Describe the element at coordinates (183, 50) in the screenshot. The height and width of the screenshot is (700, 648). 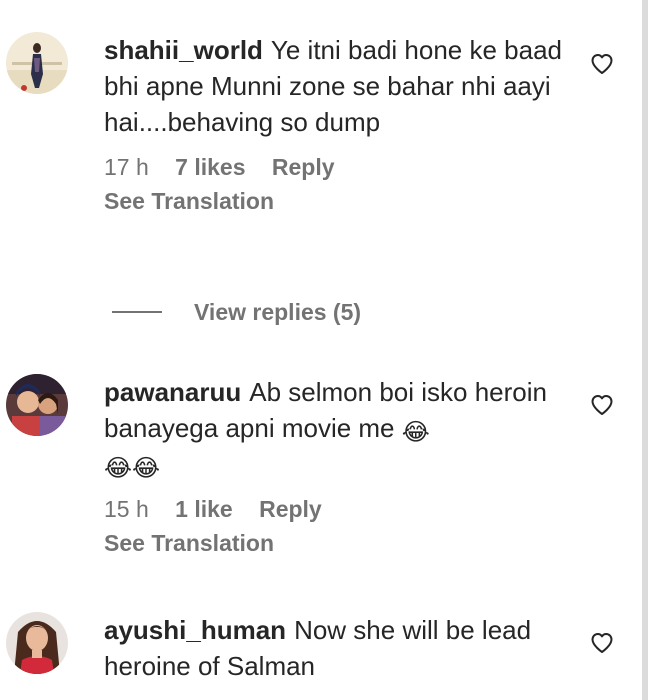
I see `comment-username: shahii_world` at that location.